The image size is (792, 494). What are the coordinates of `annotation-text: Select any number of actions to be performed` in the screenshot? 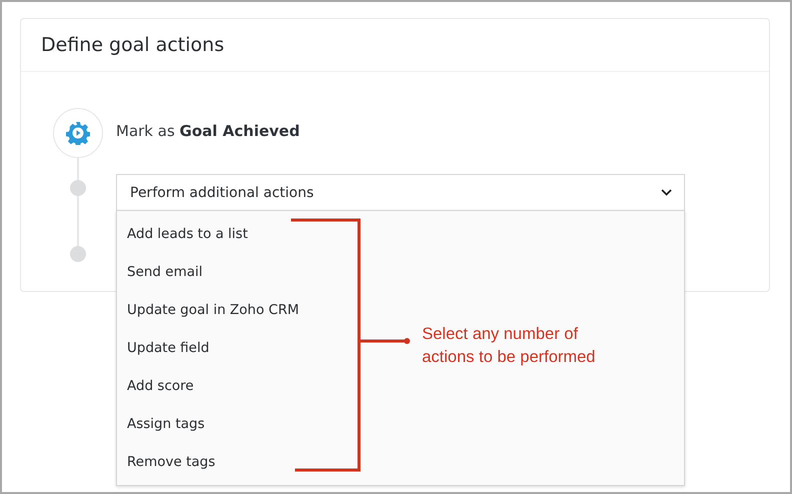 It's located at (509, 346).